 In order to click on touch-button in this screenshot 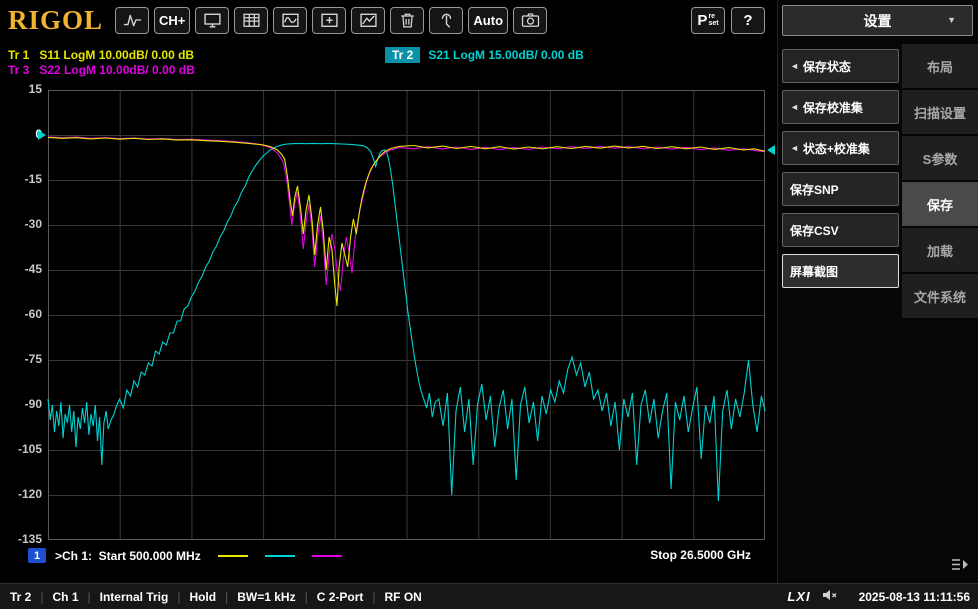, I will do `click(446, 20)`.